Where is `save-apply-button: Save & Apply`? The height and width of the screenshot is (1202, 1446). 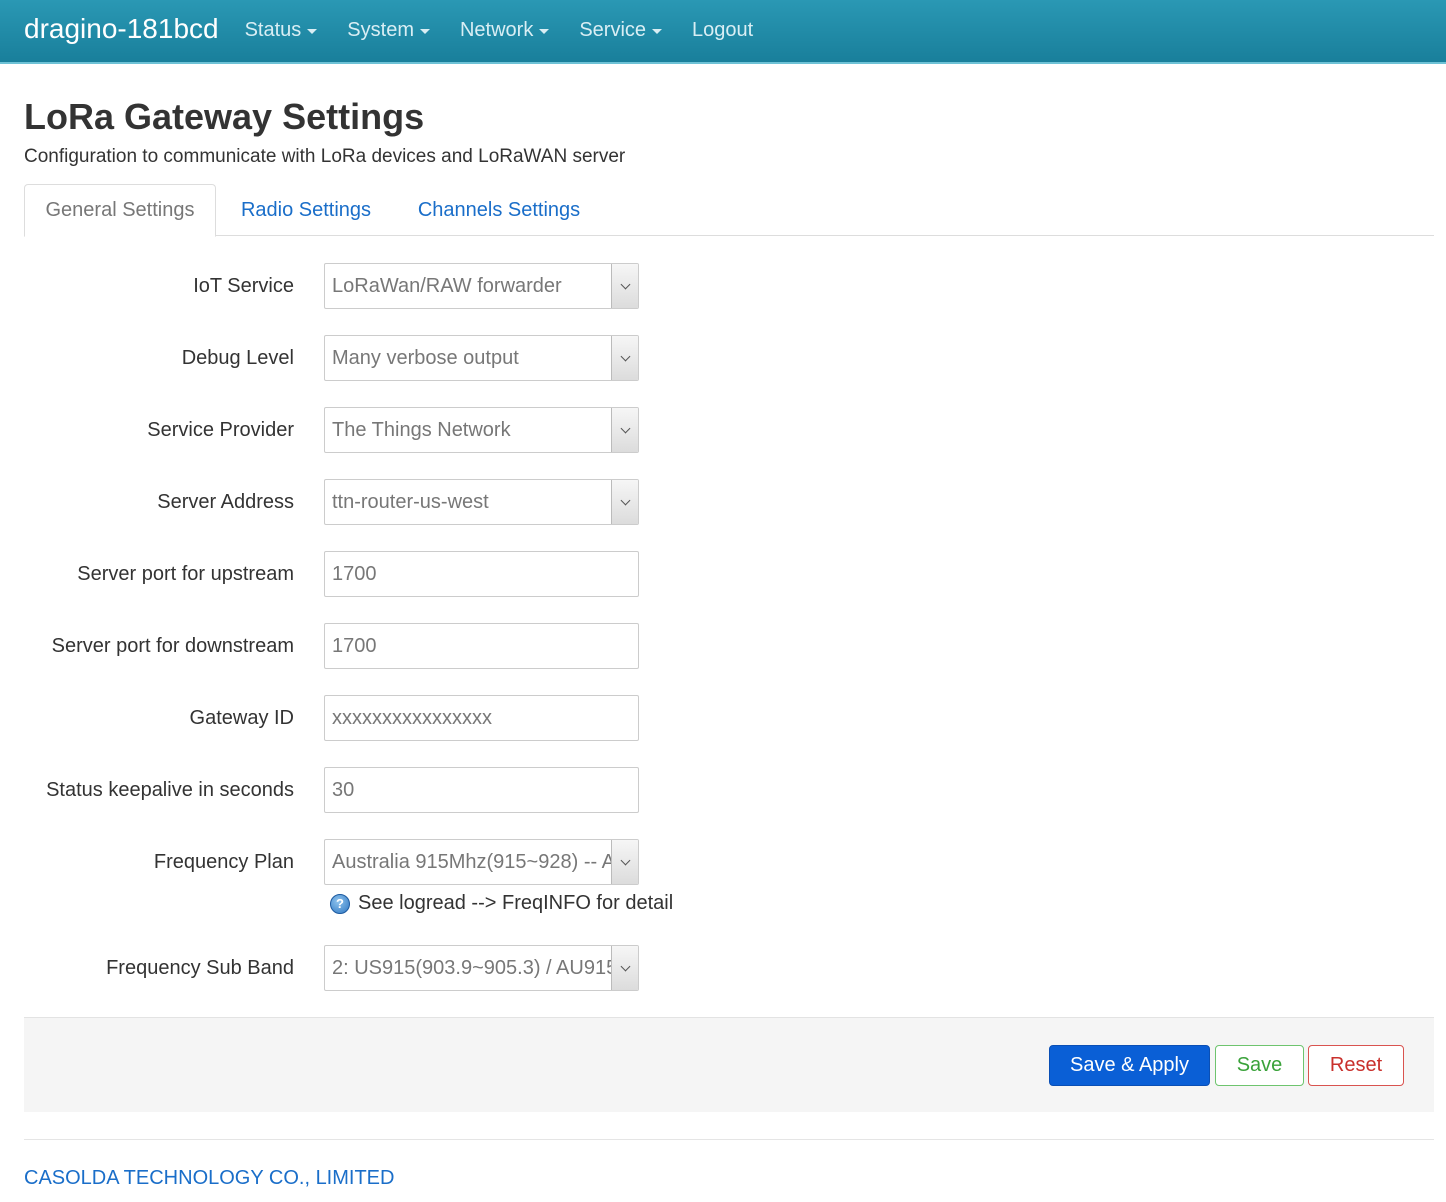
save-apply-button: Save & Apply is located at coordinates (1129, 1065).